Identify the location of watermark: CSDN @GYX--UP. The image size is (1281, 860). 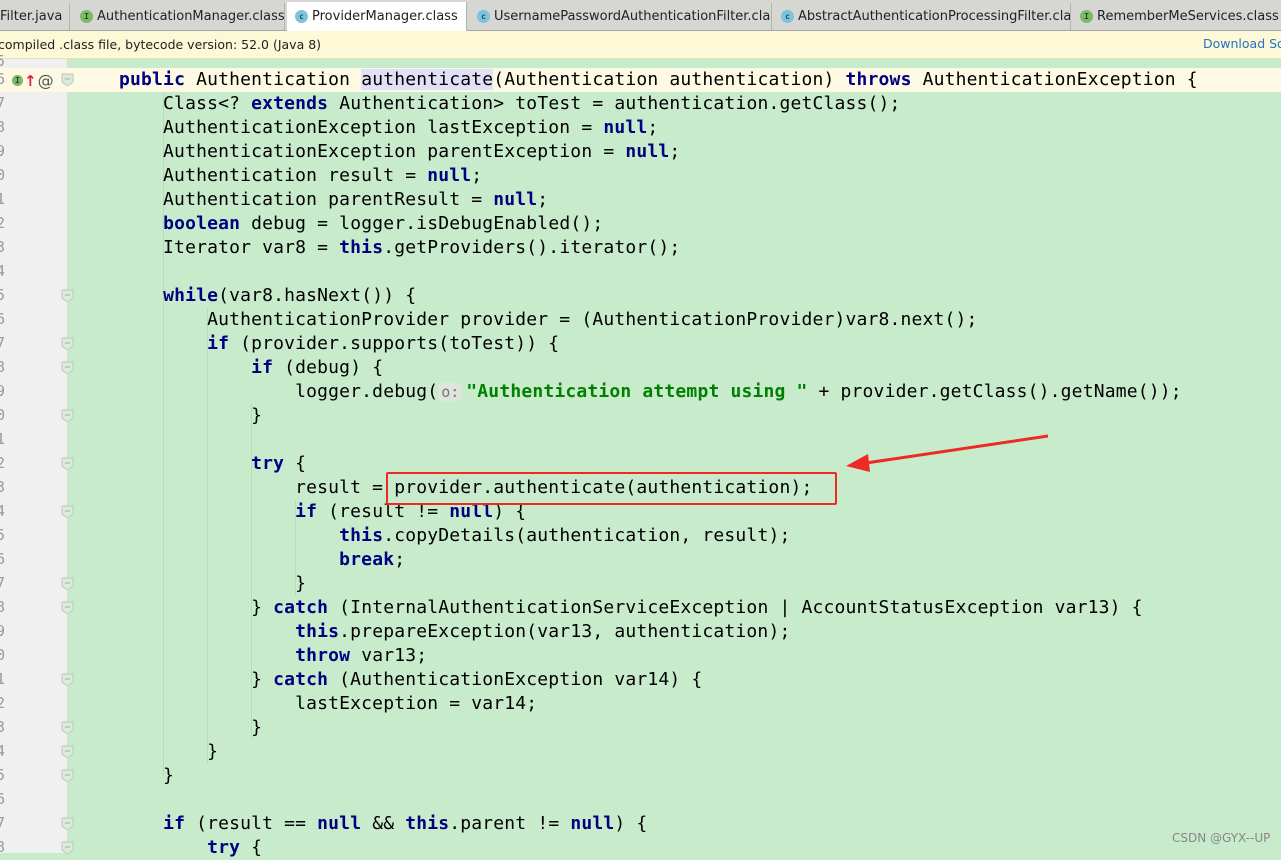
(1221, 838).